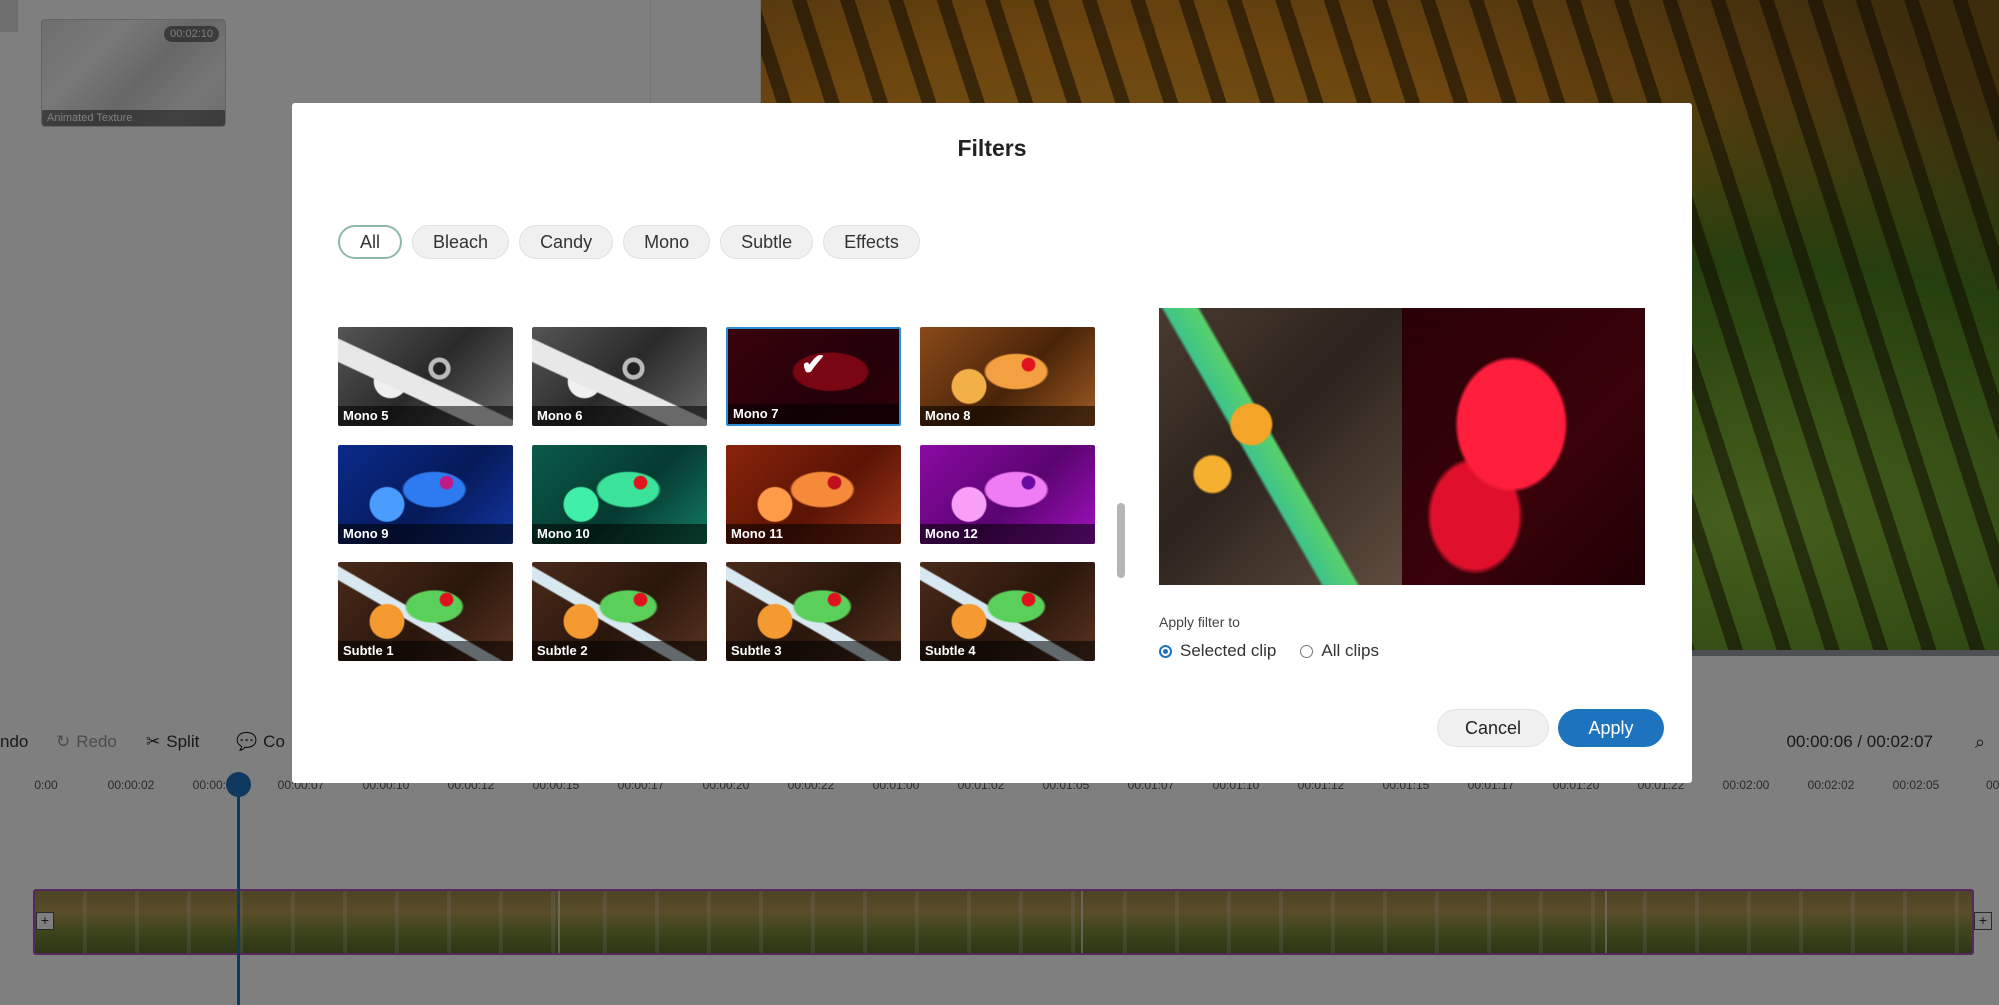 The height and width of the screenshot is (1005, 1999). Describe the element at coordinates (1228, 650) in the screenshot. I see `radio-label: Selected clip` at that location.